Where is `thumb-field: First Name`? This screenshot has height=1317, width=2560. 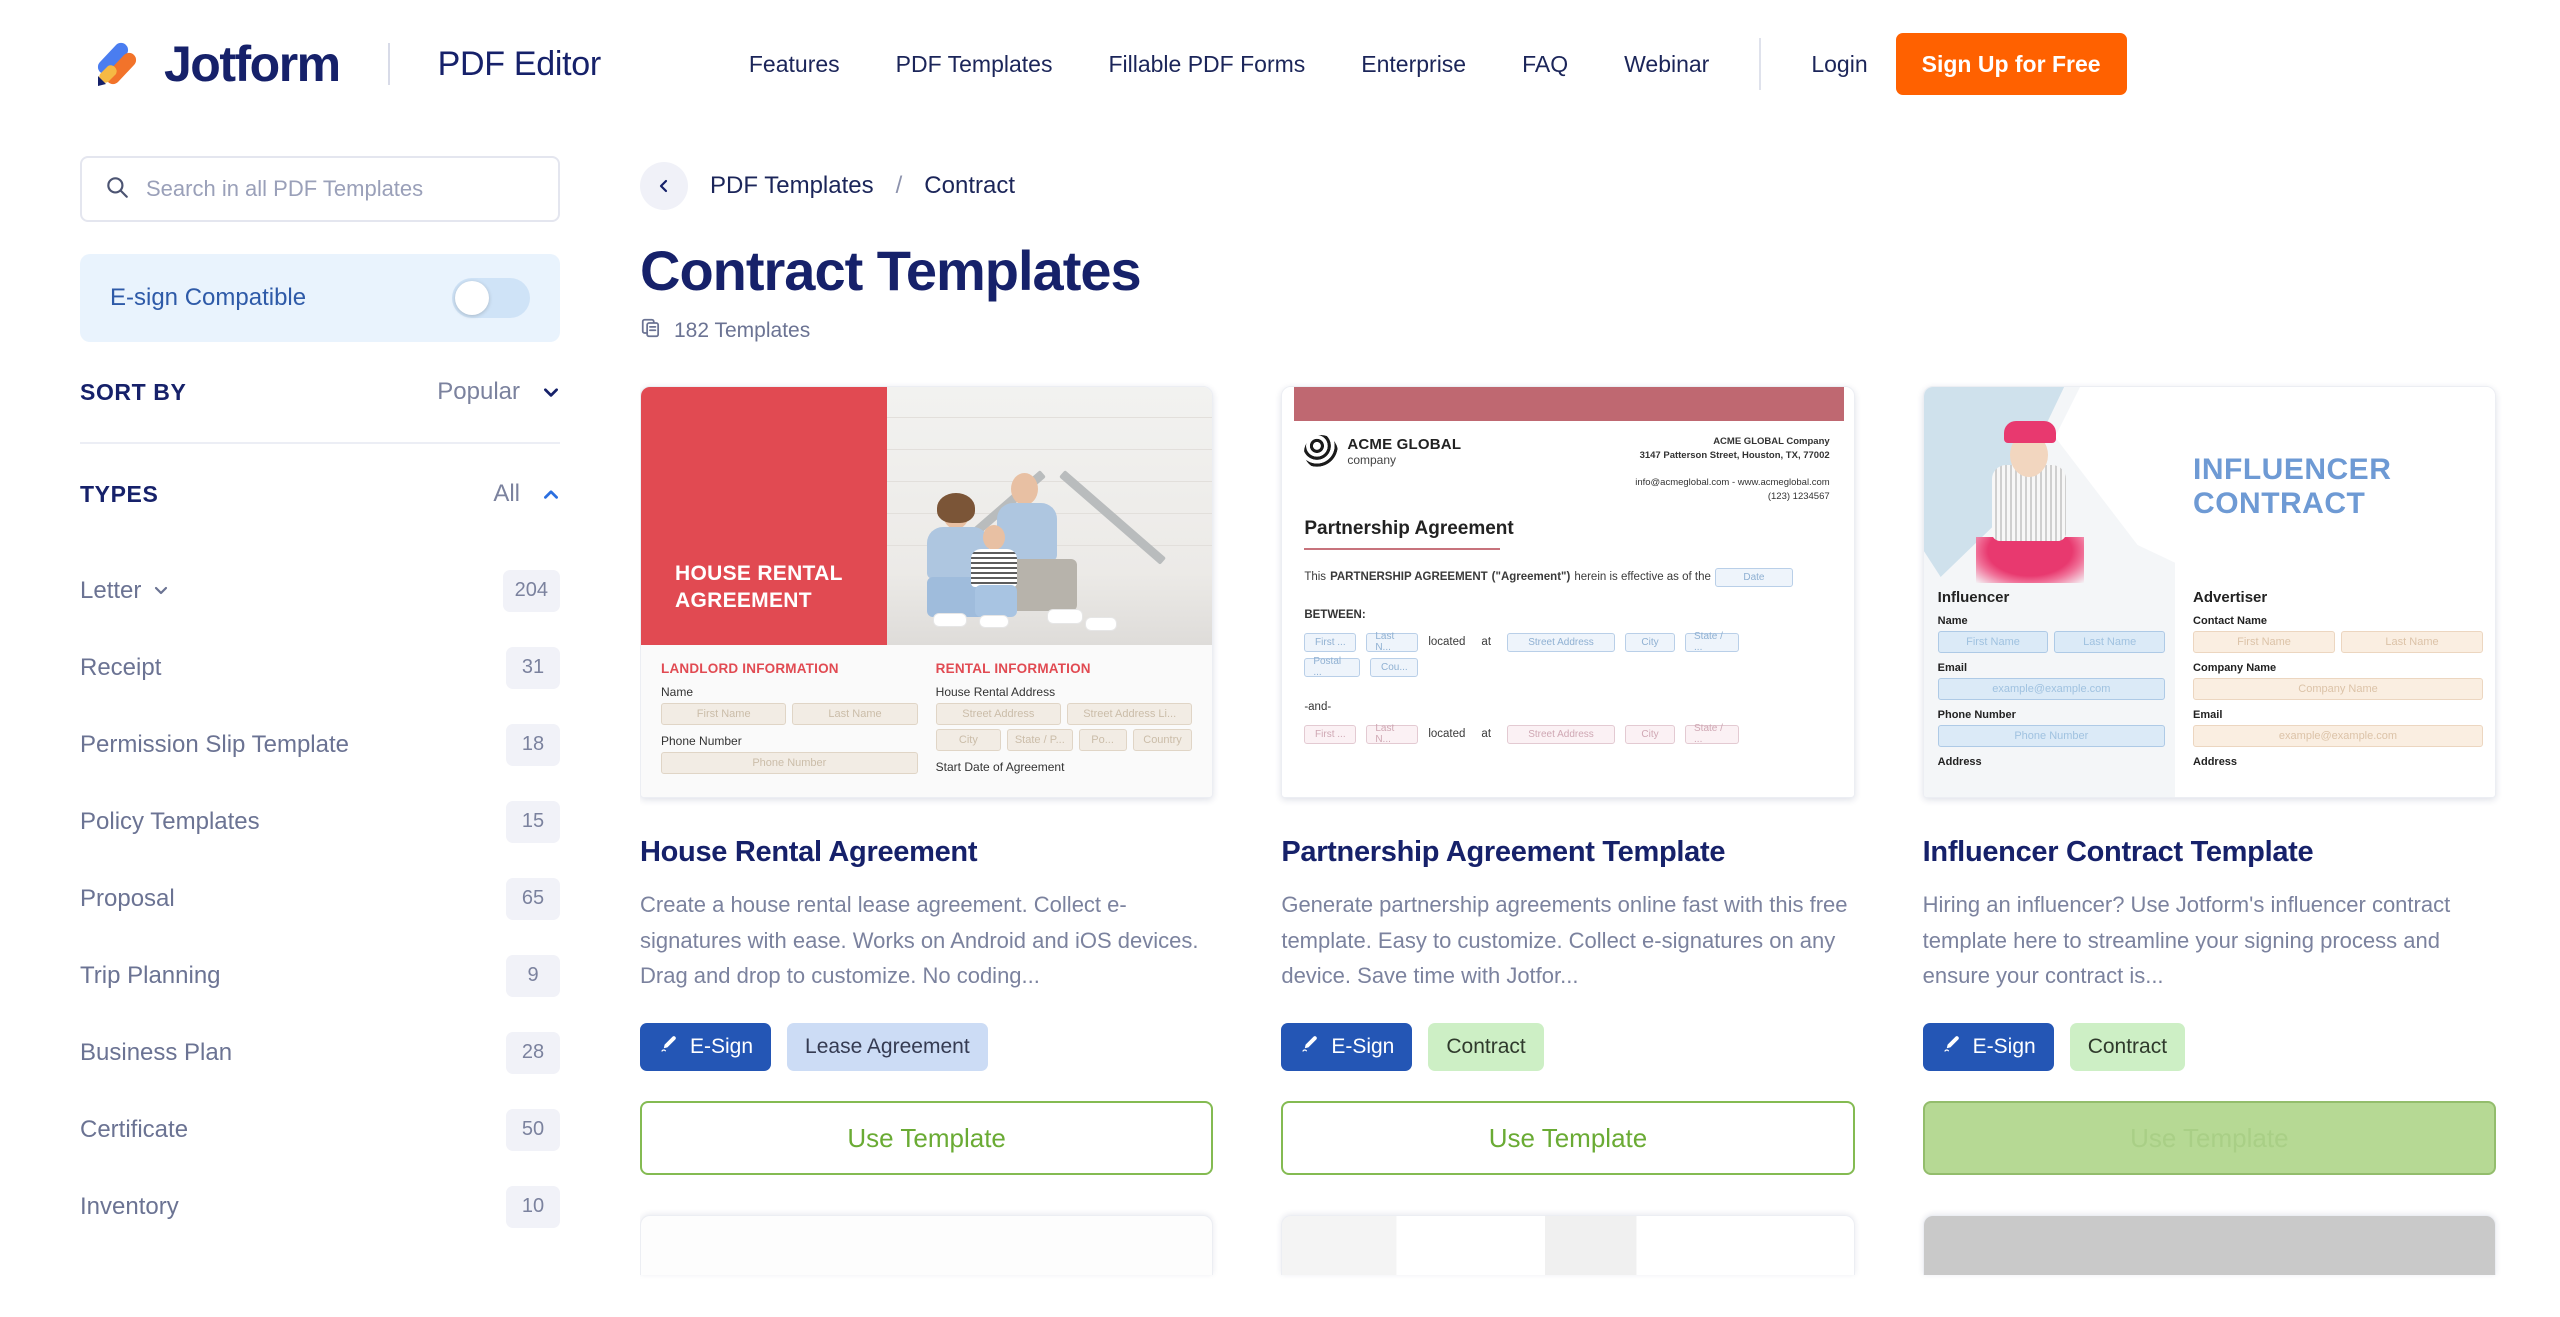
thumb-field: First Name is located at coordinates (1993, 642).